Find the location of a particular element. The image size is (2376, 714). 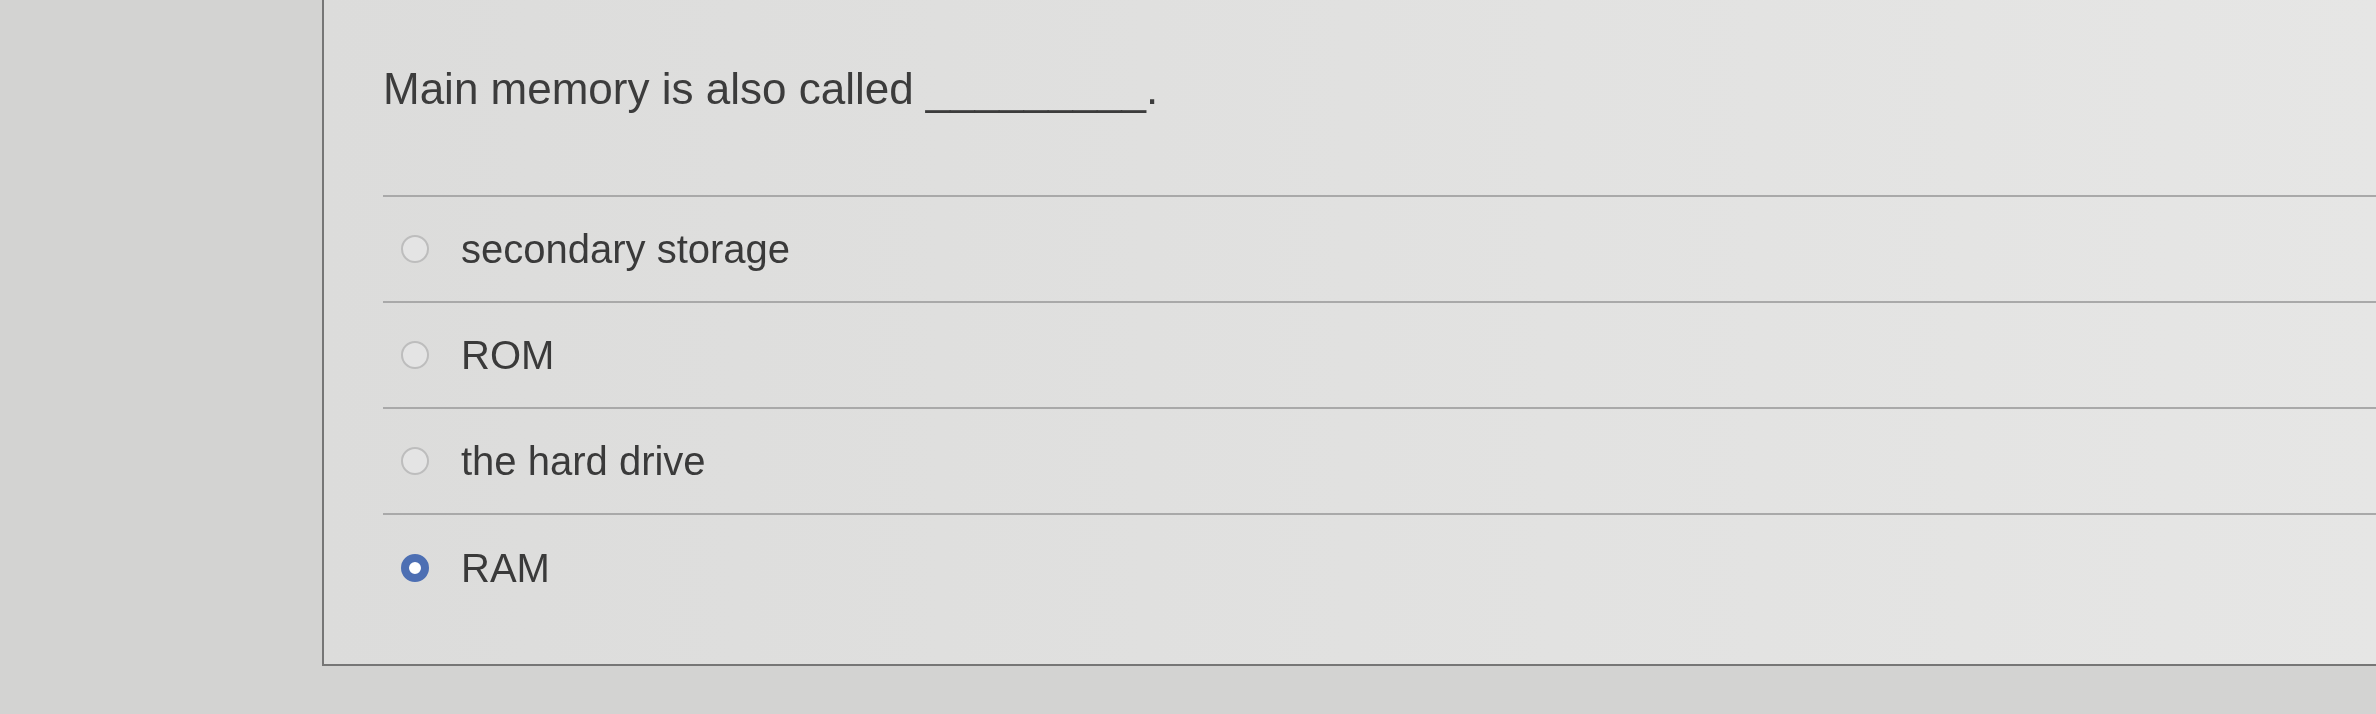

question-text: Main memory is also called _________. is located at coordinates (771, 89).